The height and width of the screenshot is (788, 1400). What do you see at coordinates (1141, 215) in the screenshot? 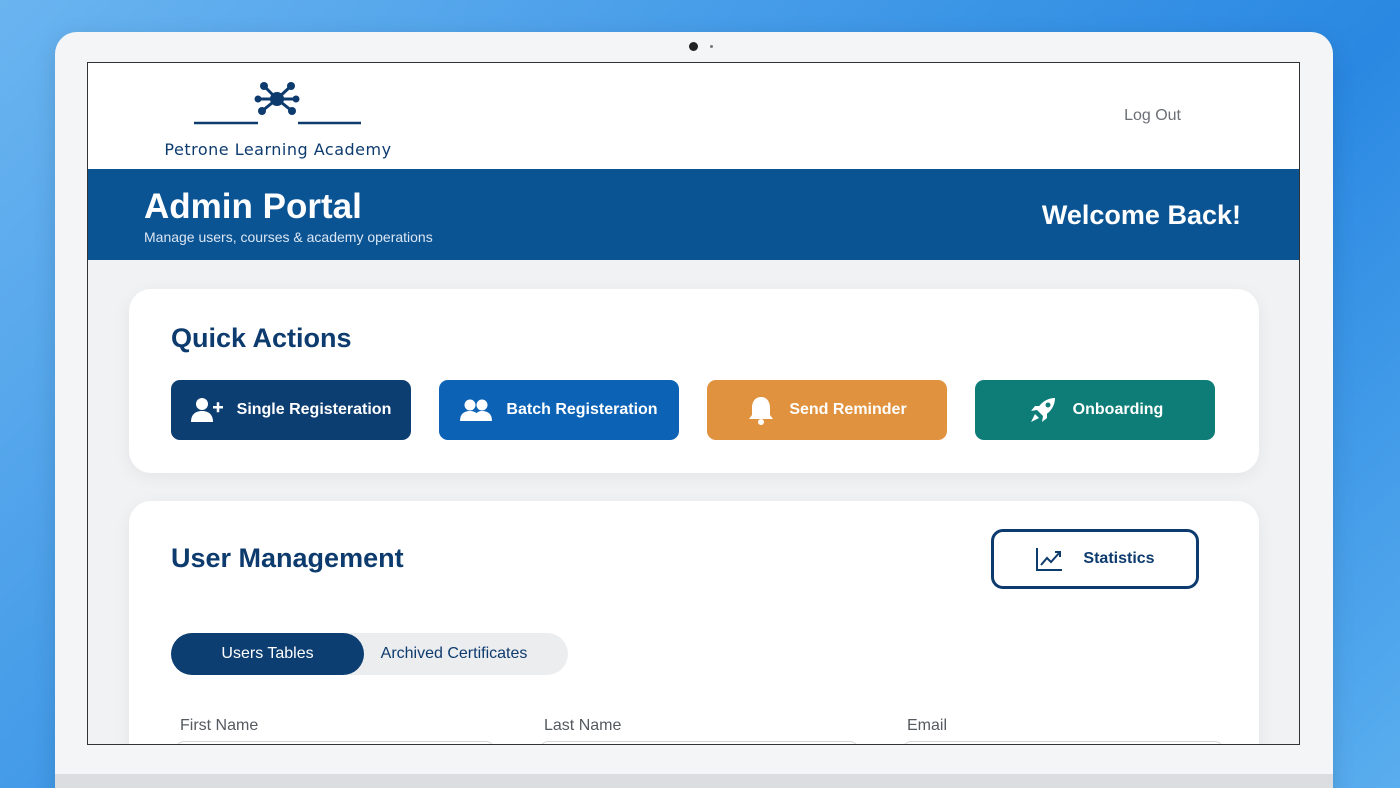
I see `welcome-message: Welcome Back!` at bounding box center [1141, 215].